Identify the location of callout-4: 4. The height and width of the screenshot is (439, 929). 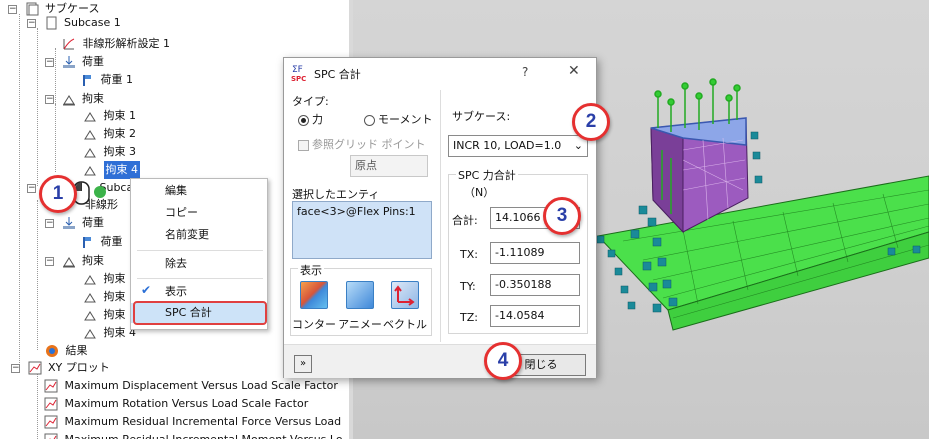
(503, 361).